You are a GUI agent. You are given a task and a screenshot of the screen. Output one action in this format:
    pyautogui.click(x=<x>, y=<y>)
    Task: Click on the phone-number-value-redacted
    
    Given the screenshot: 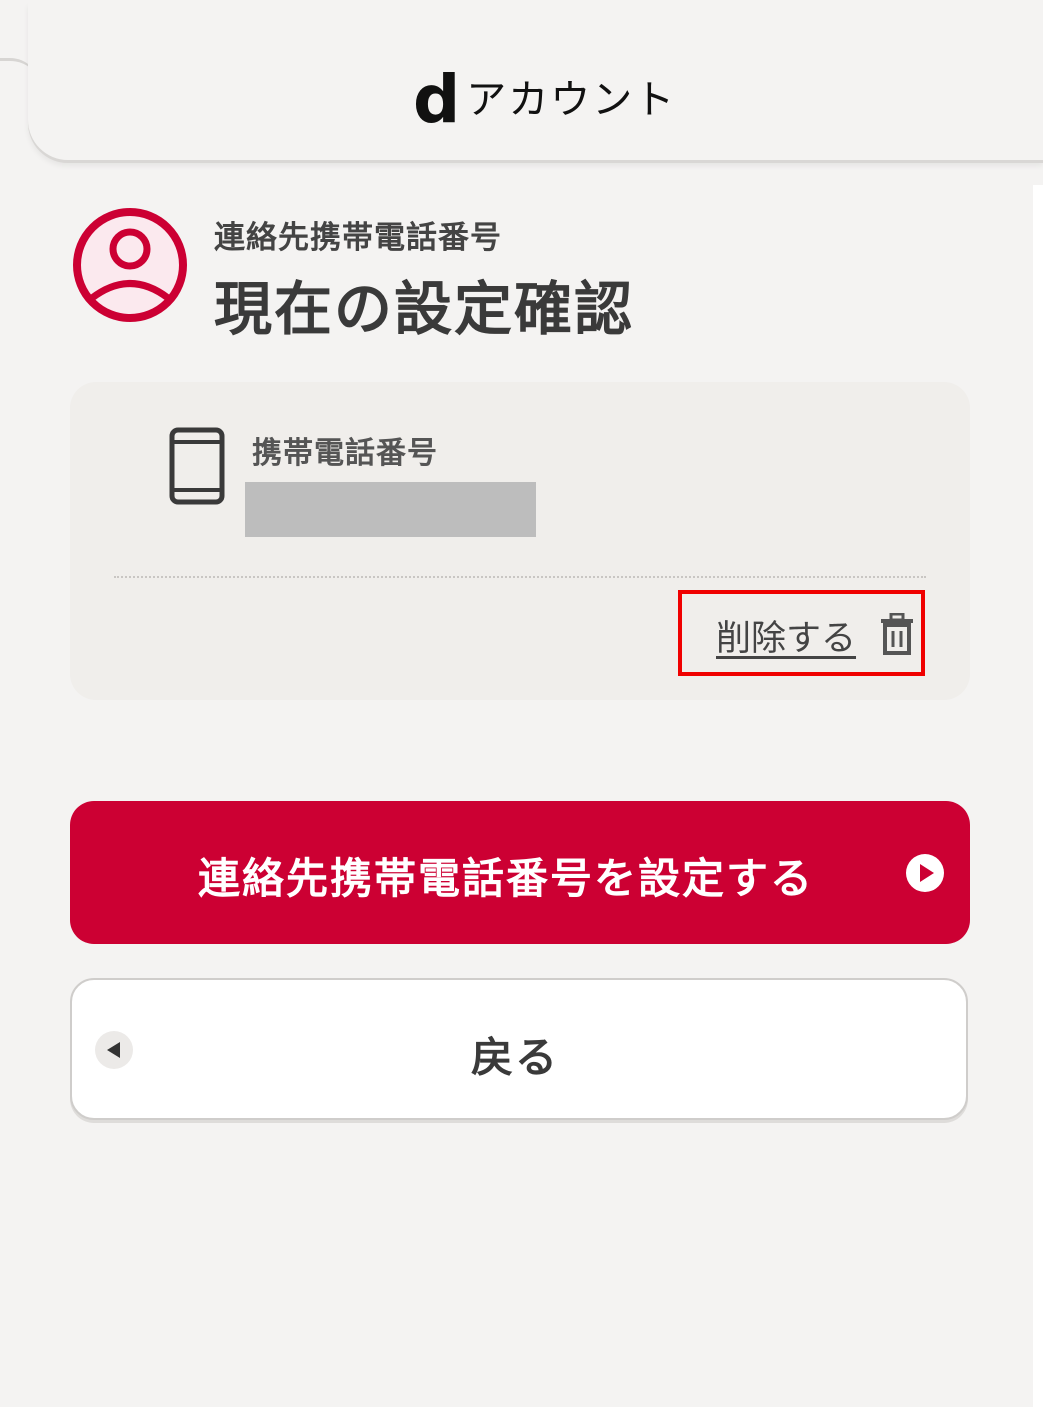 What is the action you would take?
    pyautogui.click(x=390, y=509)
    